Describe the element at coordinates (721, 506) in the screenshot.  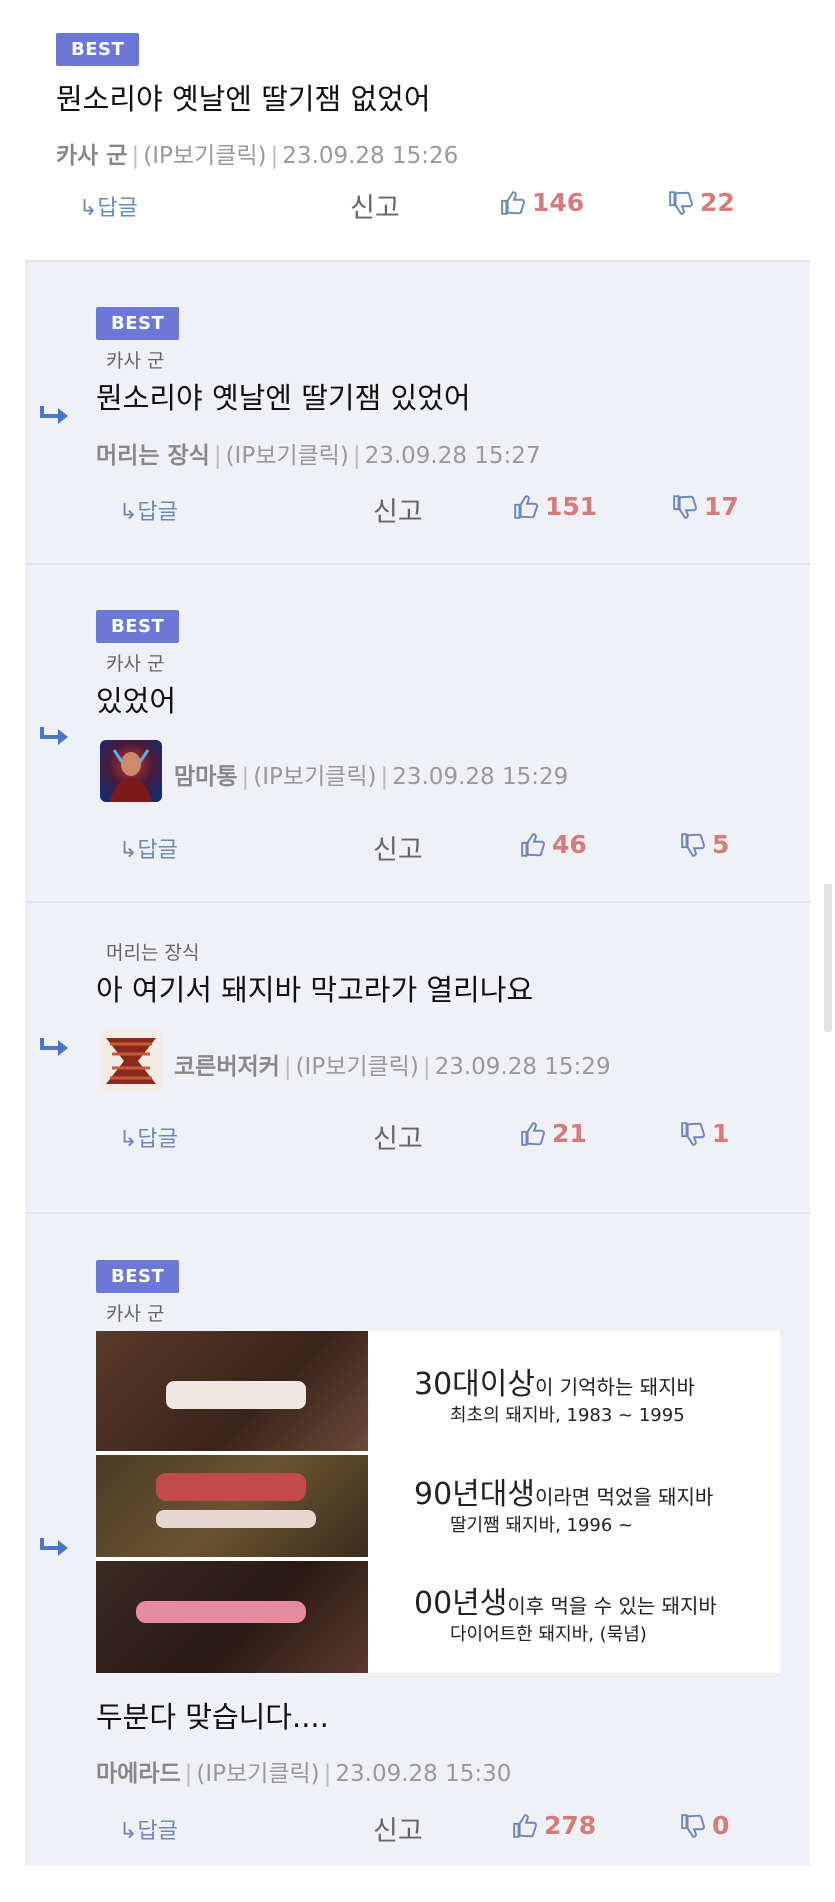
I see `dislike-count: 17` at that location.